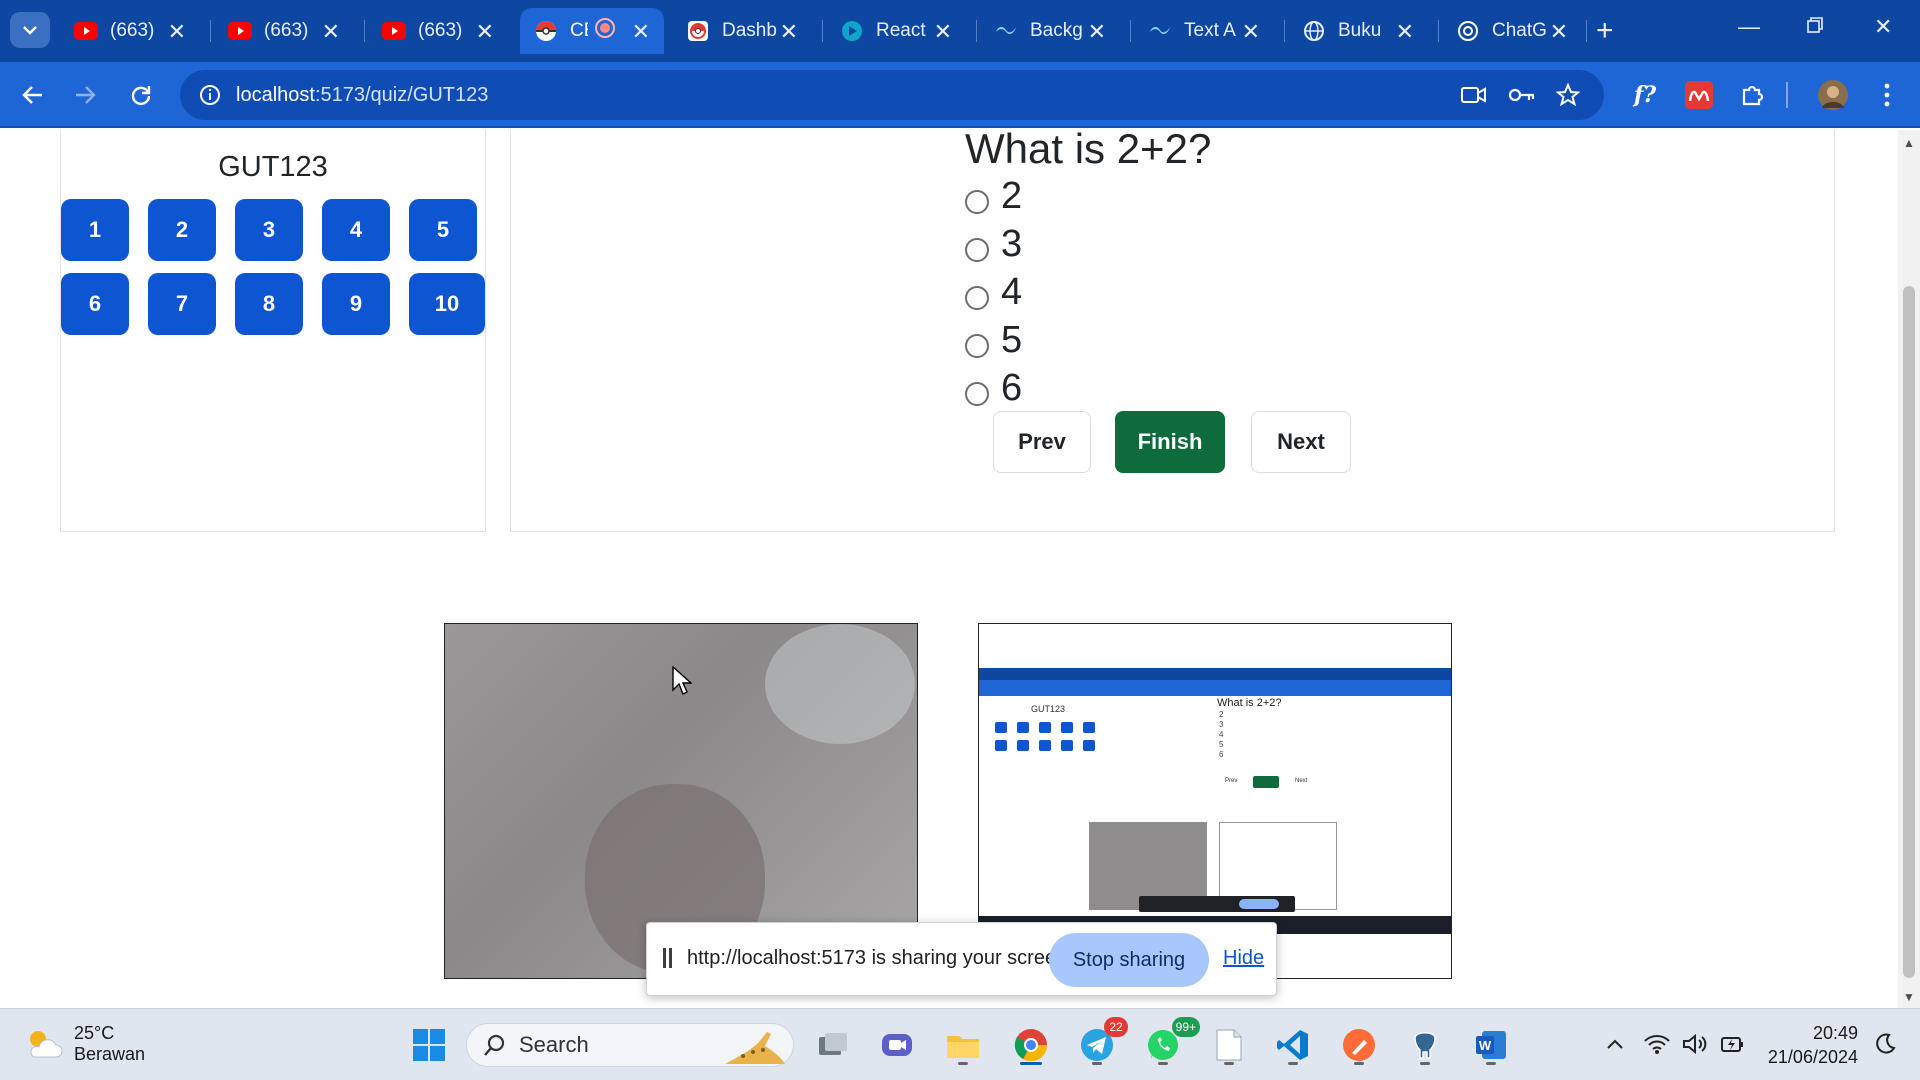 This screenshot has height=1080, width=1920. What do you see at coordinates (1301, 781) in the screenshot?
I see `preview-next: Next` at bounding box center [1301, 781].